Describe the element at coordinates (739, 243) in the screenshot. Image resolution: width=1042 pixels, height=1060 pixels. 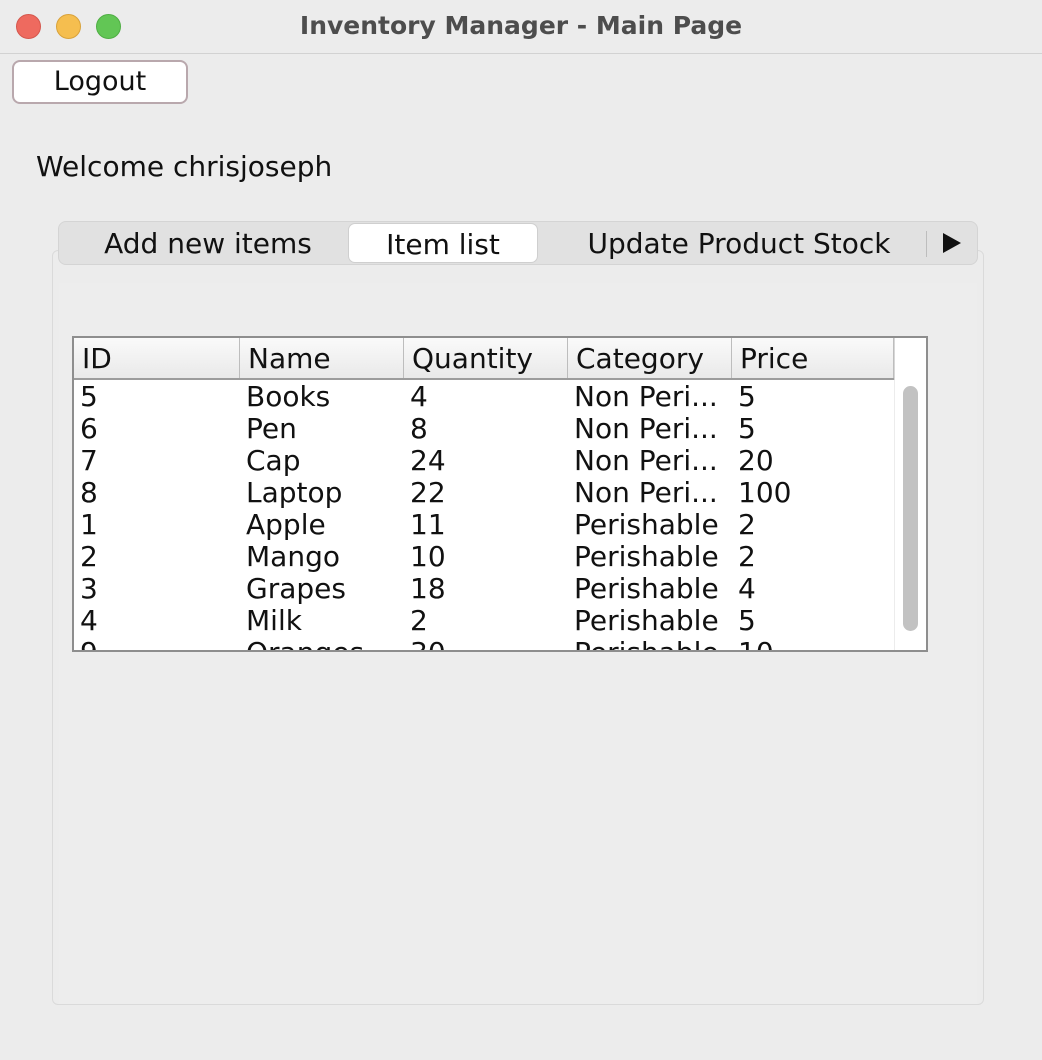
I see `tab-update-product-stock: Update Product Stock` at that location.